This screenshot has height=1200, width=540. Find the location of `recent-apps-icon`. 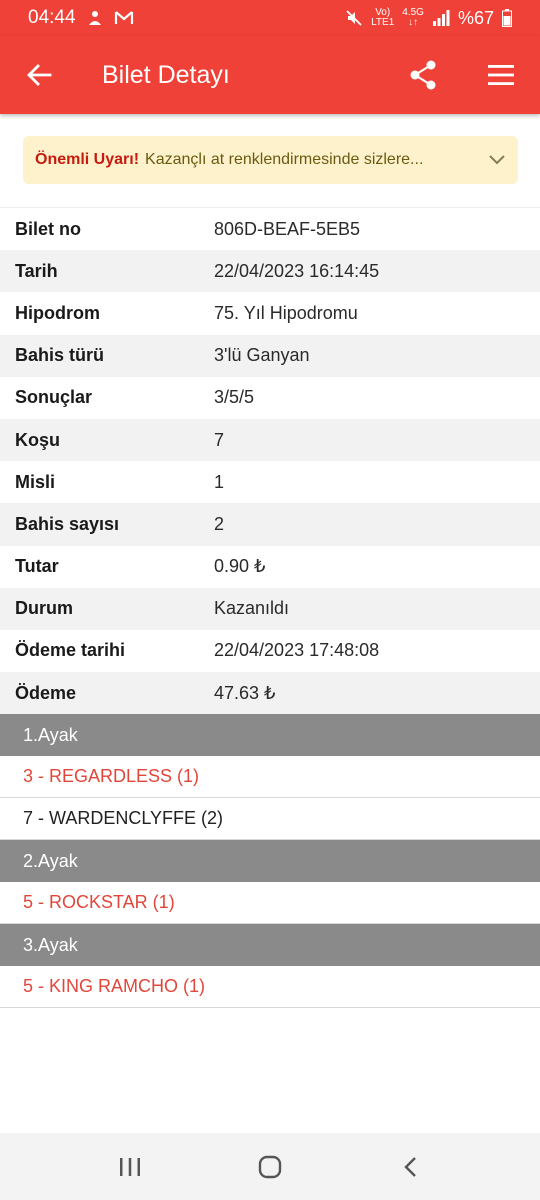

recent-apps-icon is located at coordinates (130, 1166).